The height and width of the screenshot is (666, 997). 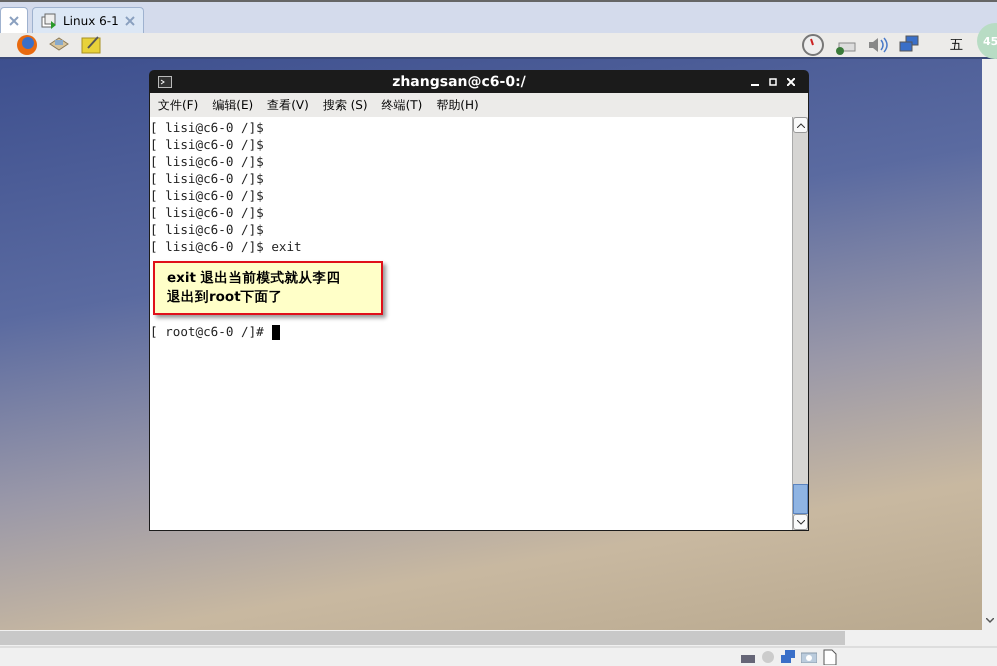 What do you see at coordinates (773, 82) in the screenshot?
I see `maximize-icon` at bounding box center [773, 82].